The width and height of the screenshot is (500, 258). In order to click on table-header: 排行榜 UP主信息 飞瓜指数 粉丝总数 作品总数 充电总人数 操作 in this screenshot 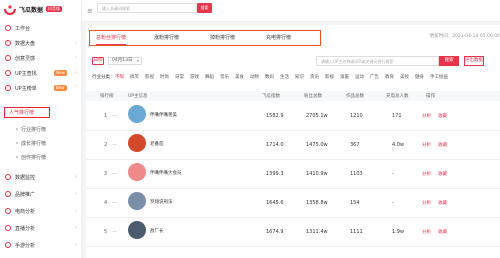, I will do `click(293, 96)`.